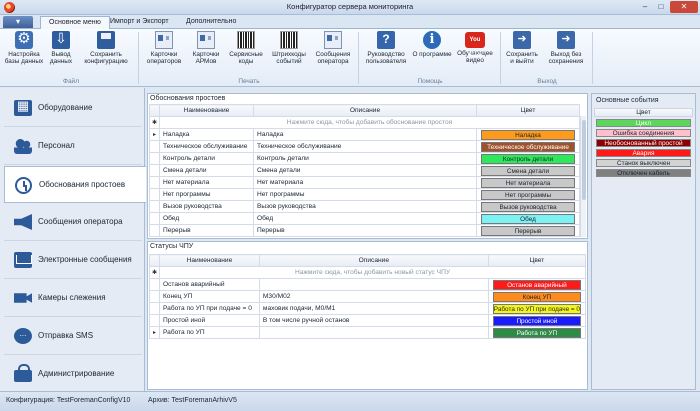  I want to click on color-cell: Работа по УП, so click(537, 332).